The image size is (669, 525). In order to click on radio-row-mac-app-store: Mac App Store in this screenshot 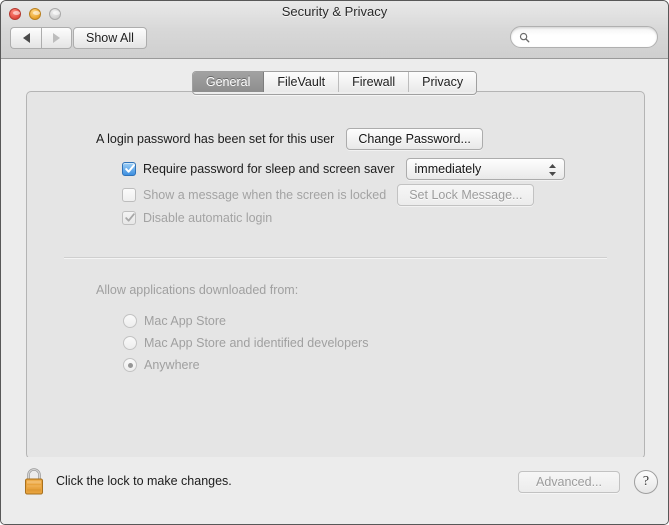, I will do `click(174, 321)`.